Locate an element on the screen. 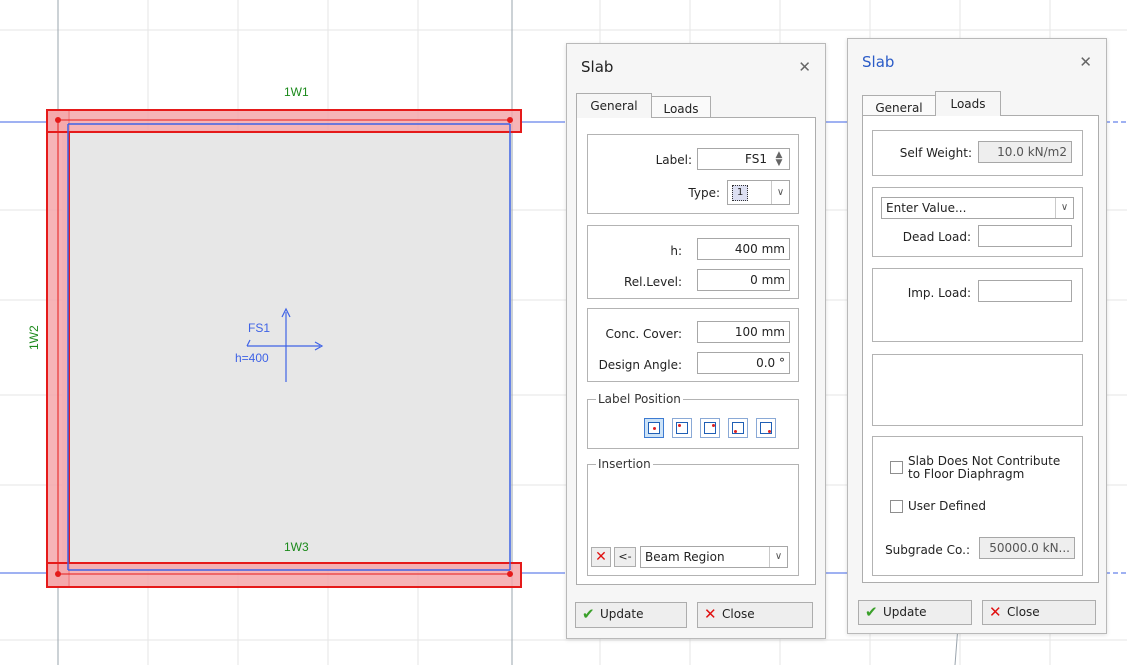  rel-level-label: Rel.Level: is located at coordinates (652, 282).